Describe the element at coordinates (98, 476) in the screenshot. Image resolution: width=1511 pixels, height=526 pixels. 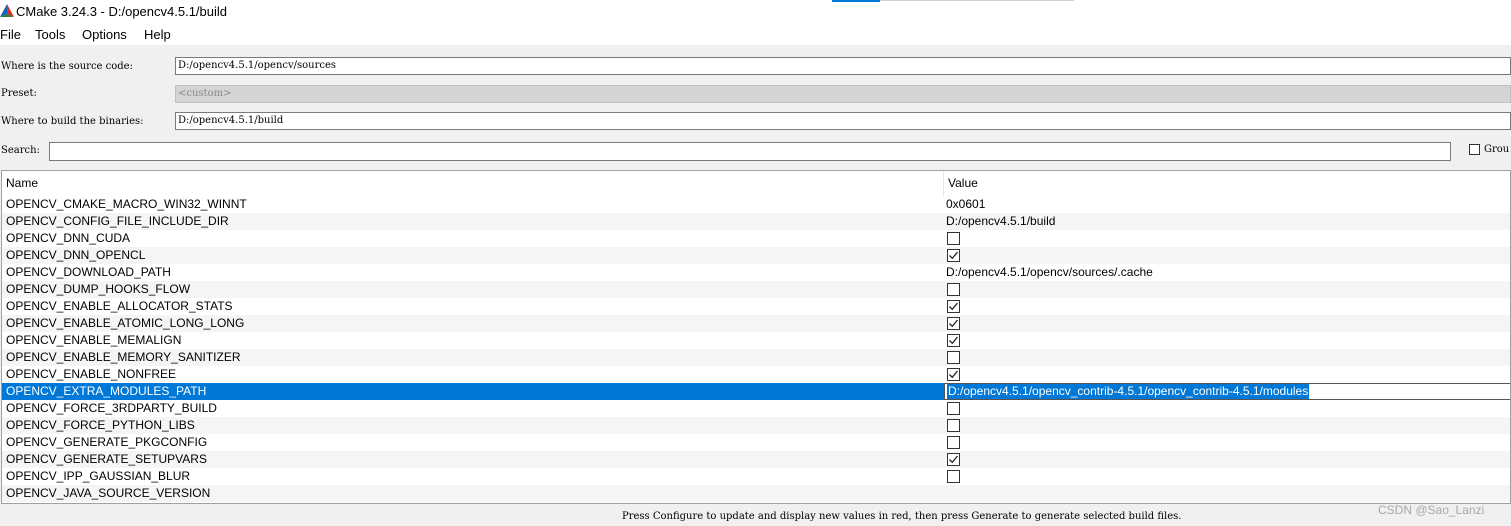
I see `row-name: OPENCV_IPP_GAUSSIAN_BLUR` at that location.